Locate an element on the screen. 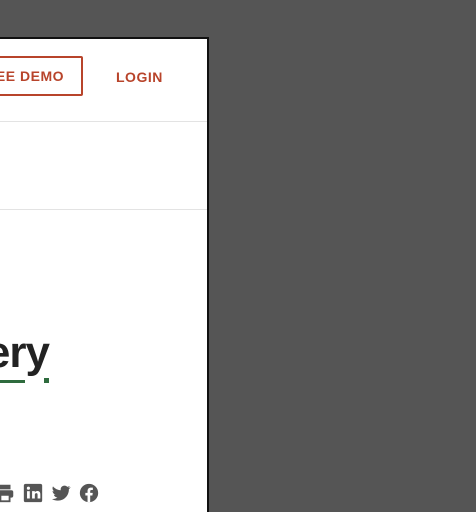  share-bar is located at coordinates (50, 493).